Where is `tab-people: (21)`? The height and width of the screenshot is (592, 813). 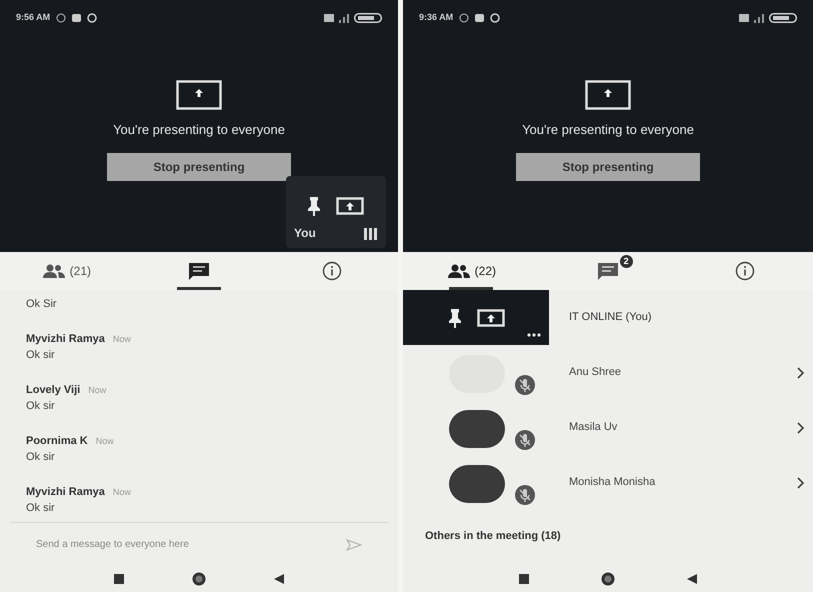
tab-people: (21) is located at coordinates (66, 271).